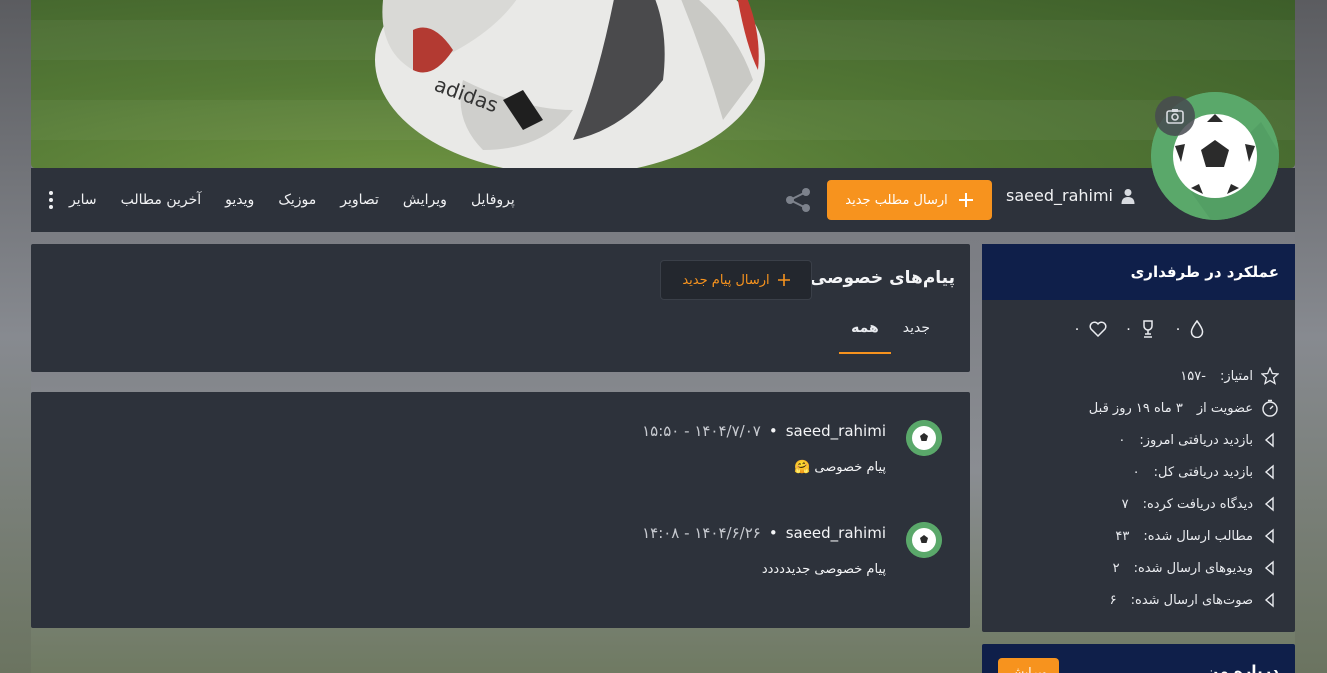 The image size is (1327, 673). Describe the element at coordinates (1193, 568) in the screenshot. I see `stat-label: ویدیوهای ارسال شده:` at that location.